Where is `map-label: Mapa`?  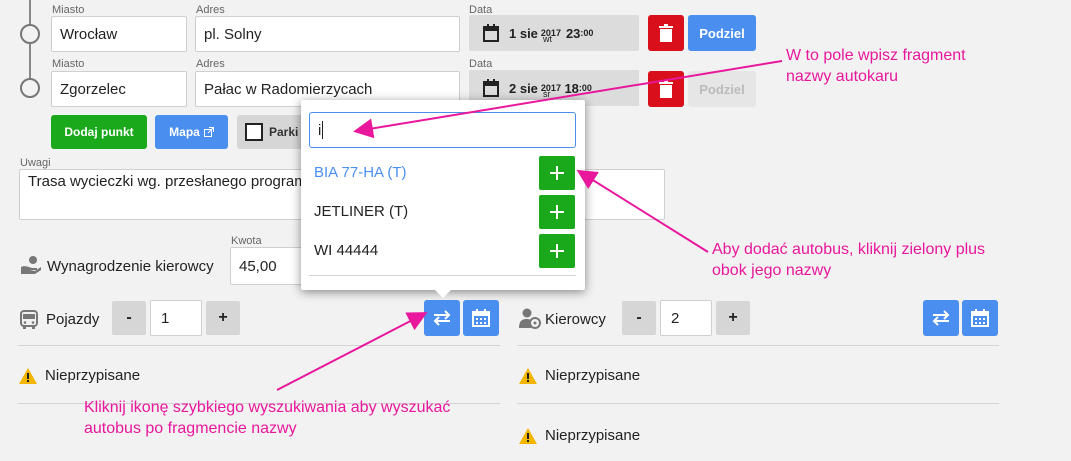
map-label: Mapa is located at coordinates (184, 132).